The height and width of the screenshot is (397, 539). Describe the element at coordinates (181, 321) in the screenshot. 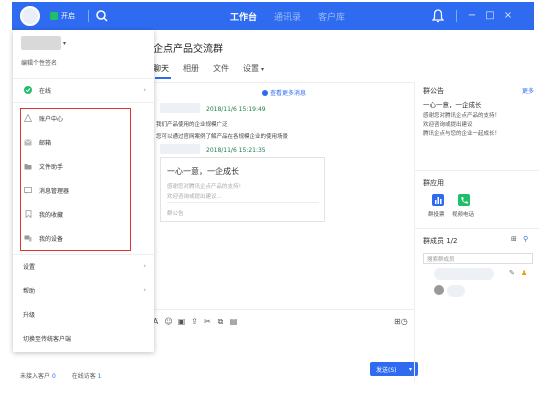

I see `image-icon: ▣` at that location.